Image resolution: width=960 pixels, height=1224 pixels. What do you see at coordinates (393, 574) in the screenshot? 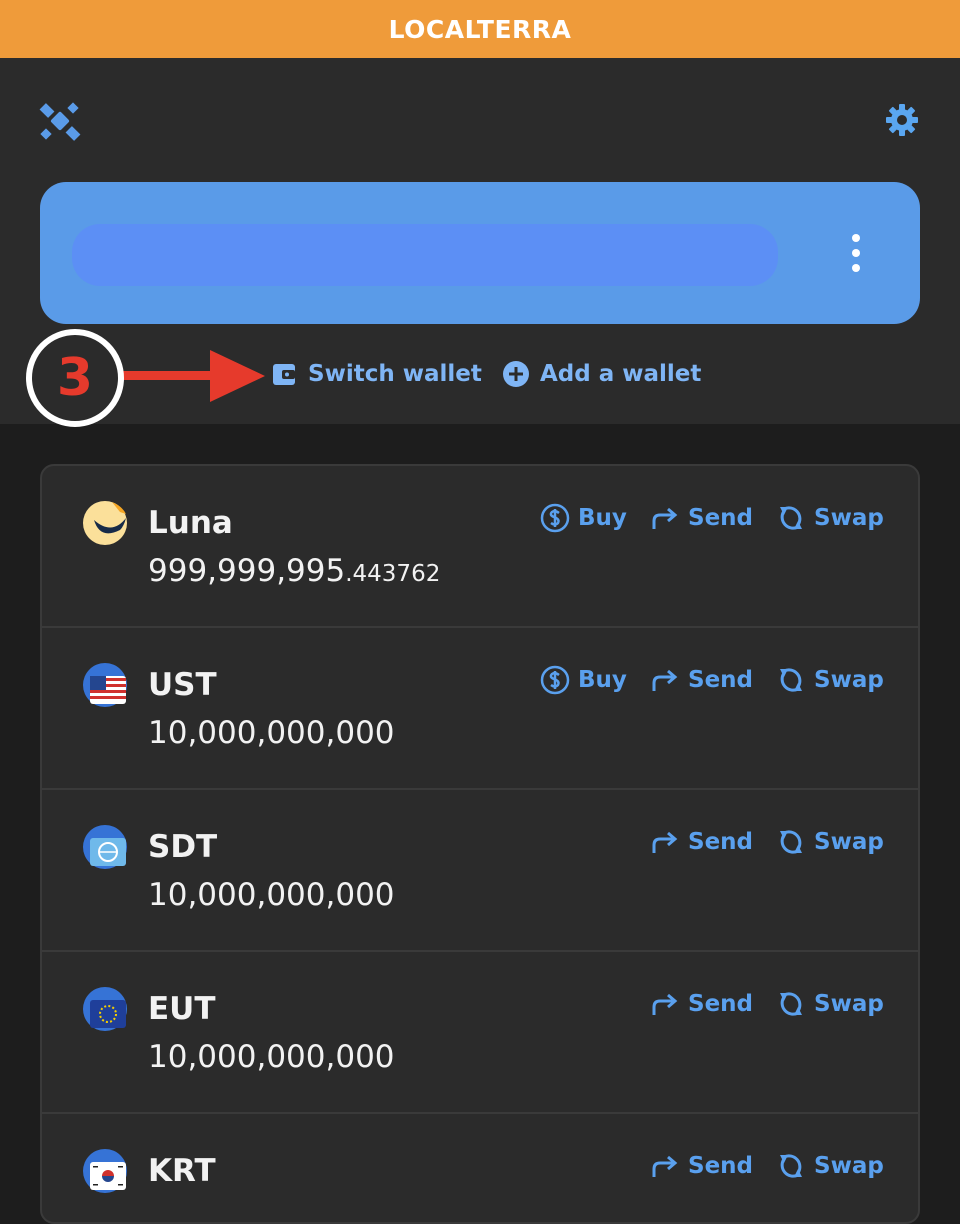
I see `balance-decimal: .443762` at bounding box center [393, 574].